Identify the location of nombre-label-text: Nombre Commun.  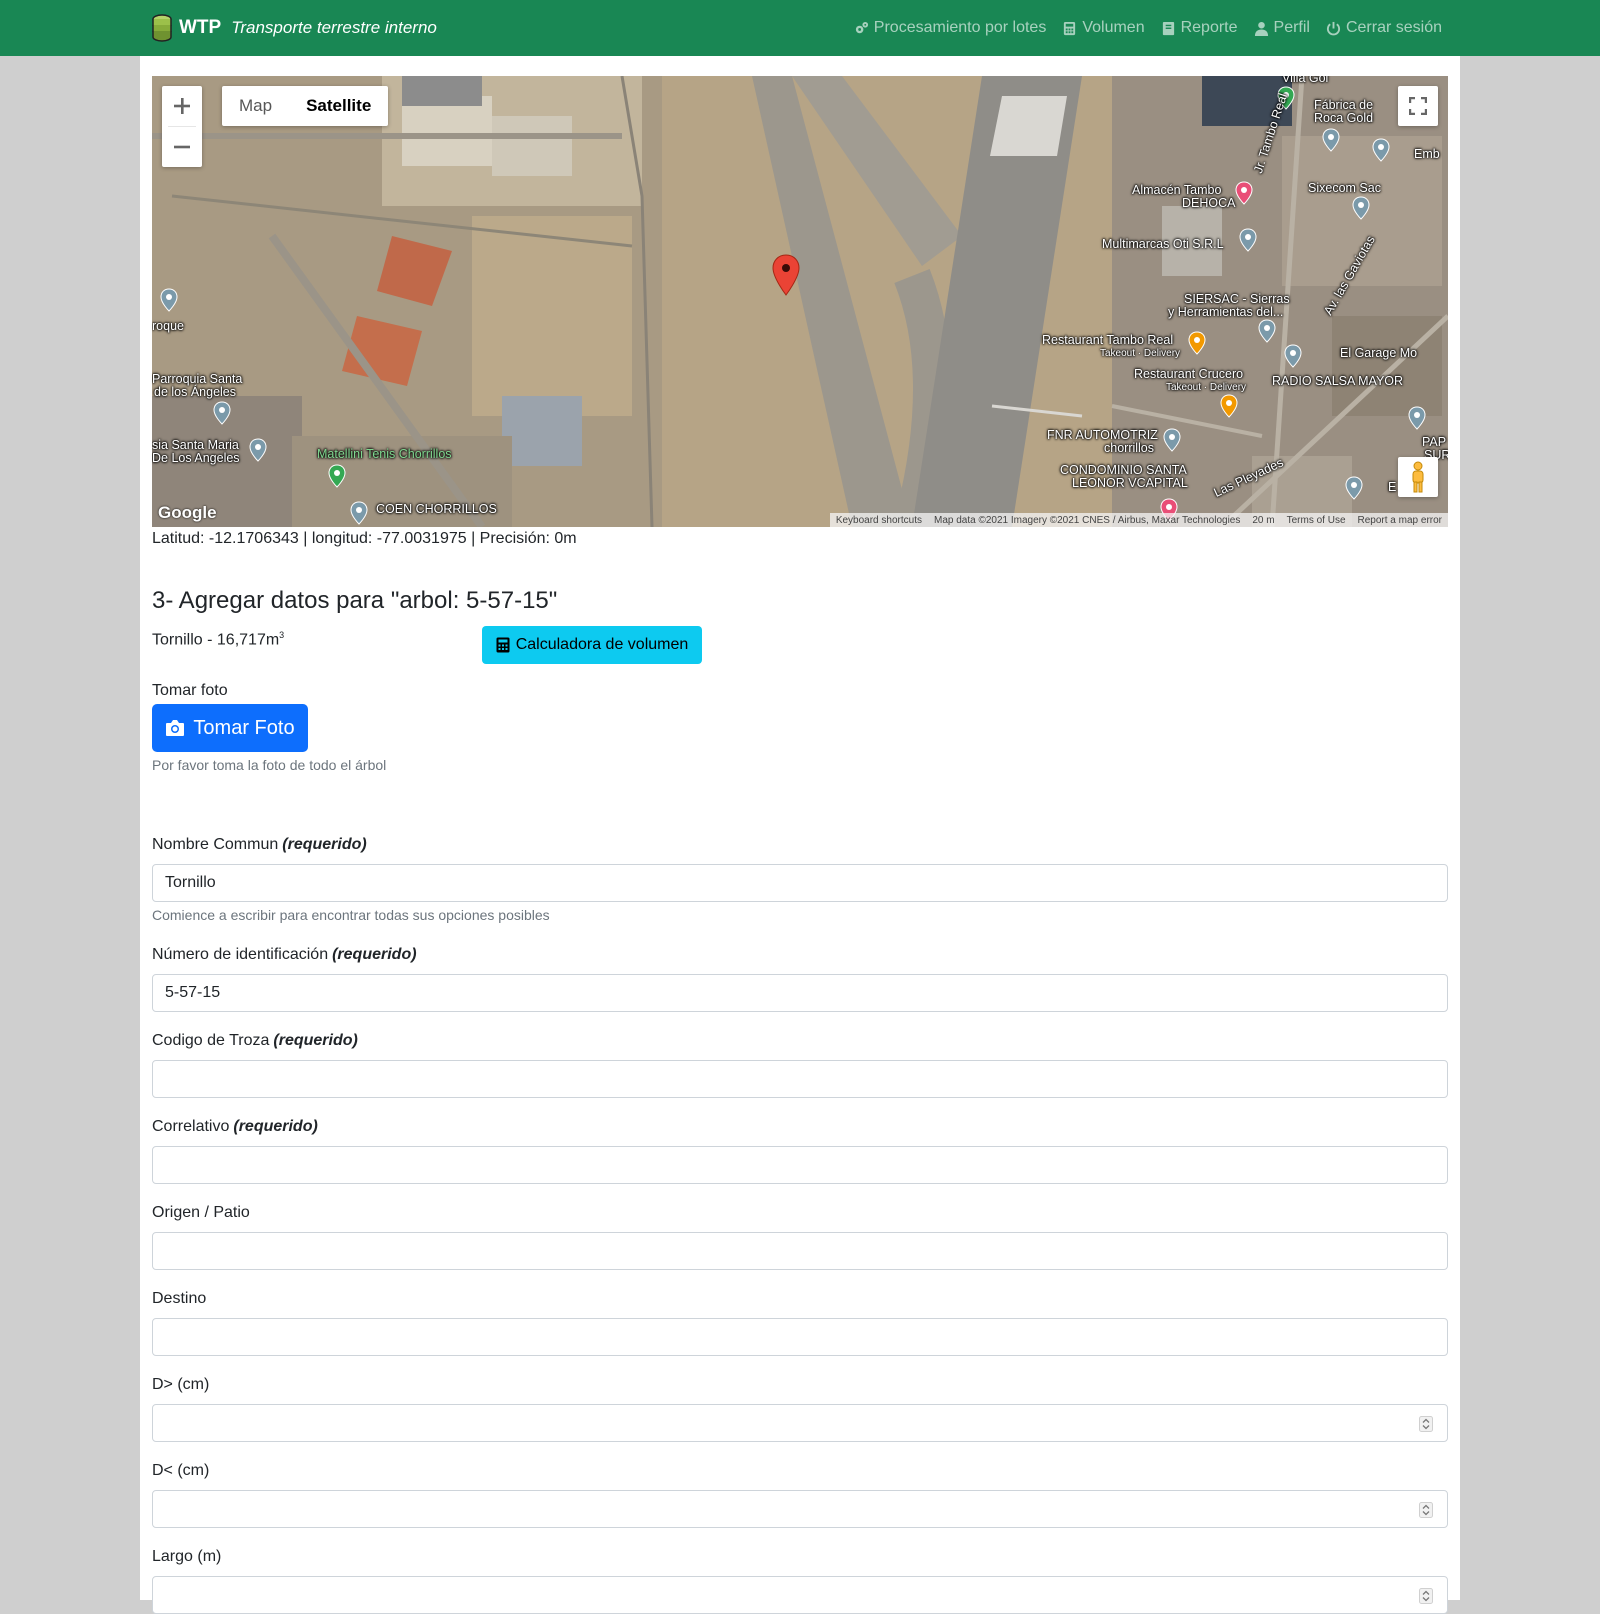
(215, 844).